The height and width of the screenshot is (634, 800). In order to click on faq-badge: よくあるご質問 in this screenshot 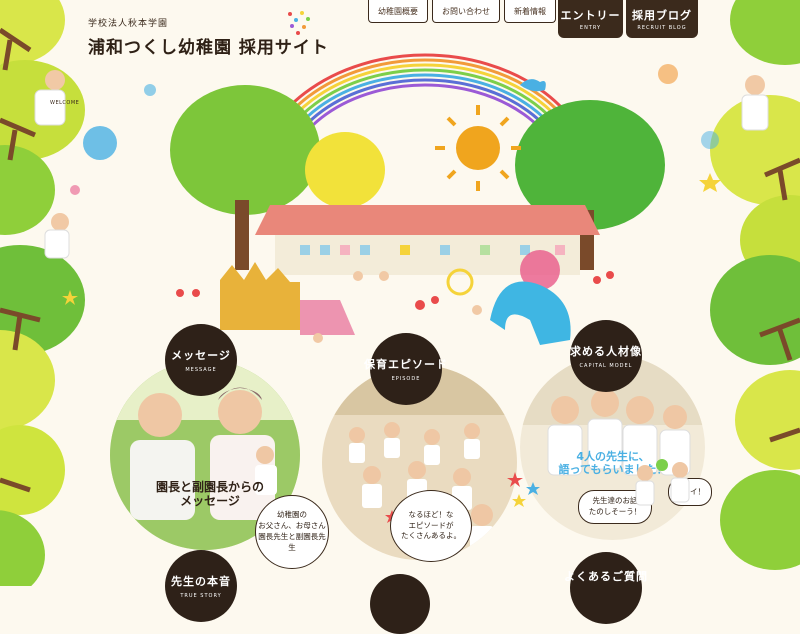, I will do `click(605, 588)`.